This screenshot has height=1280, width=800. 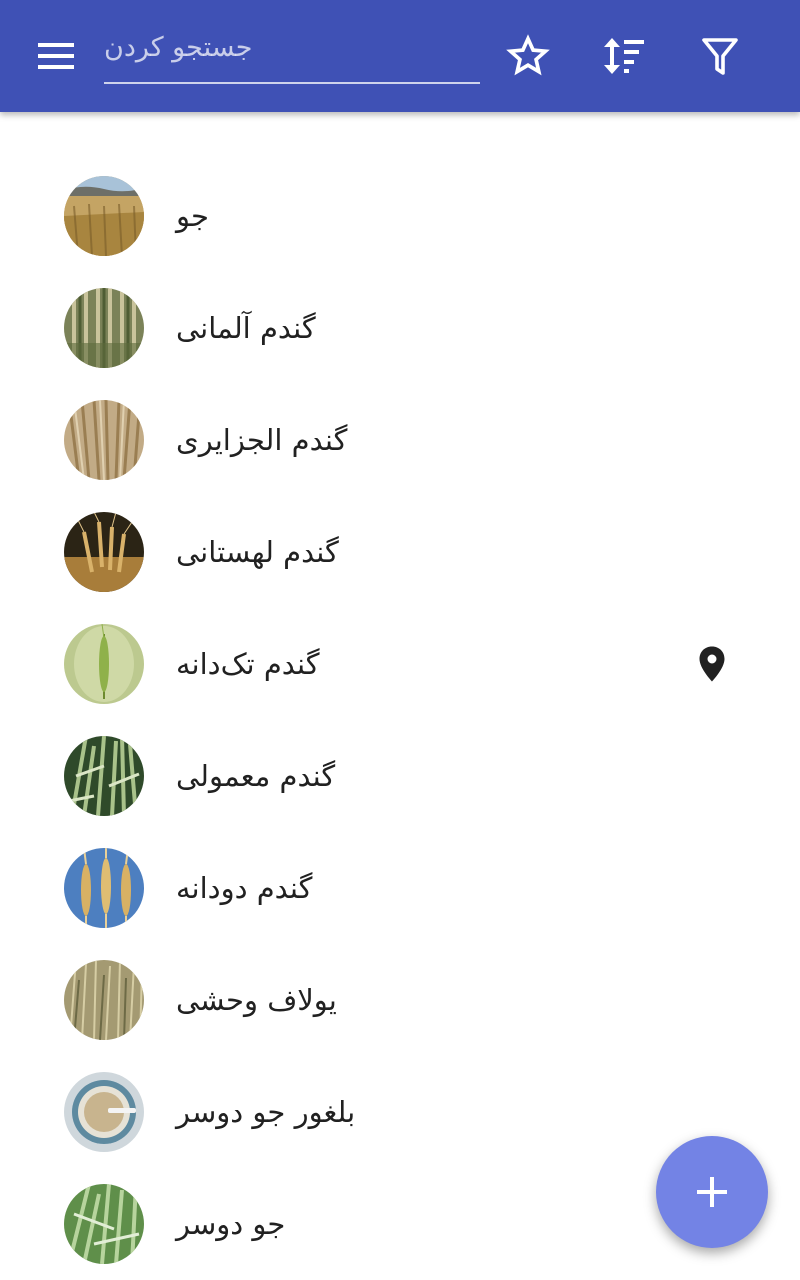 What do you see at coordinates (244, 888) in the screenshot?
I see `item-label: گندم دودانه` at bounding box center [244, 888].